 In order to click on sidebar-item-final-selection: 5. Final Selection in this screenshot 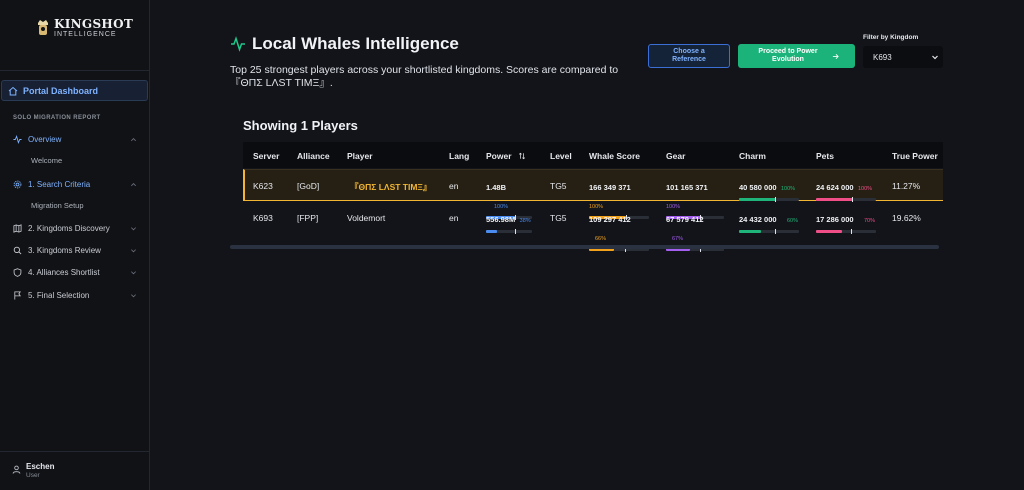, I will do `click(75, 295)`.